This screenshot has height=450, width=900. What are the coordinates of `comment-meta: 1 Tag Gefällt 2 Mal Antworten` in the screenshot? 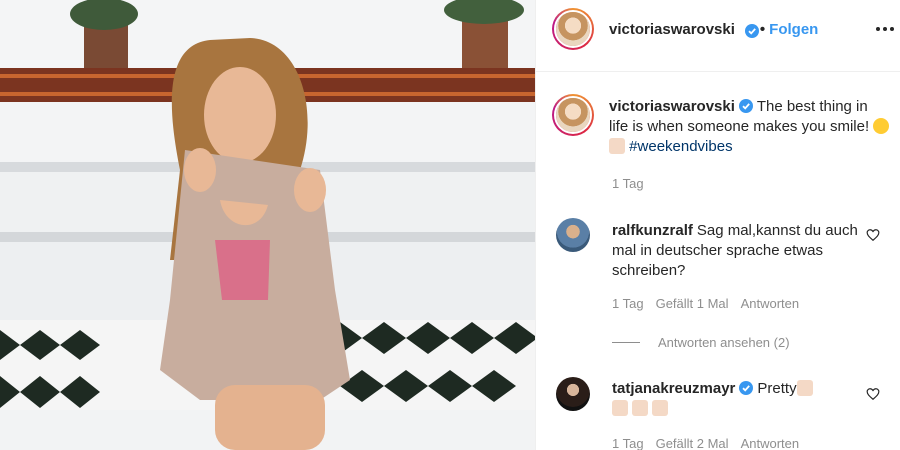 It's located at (705, 443).